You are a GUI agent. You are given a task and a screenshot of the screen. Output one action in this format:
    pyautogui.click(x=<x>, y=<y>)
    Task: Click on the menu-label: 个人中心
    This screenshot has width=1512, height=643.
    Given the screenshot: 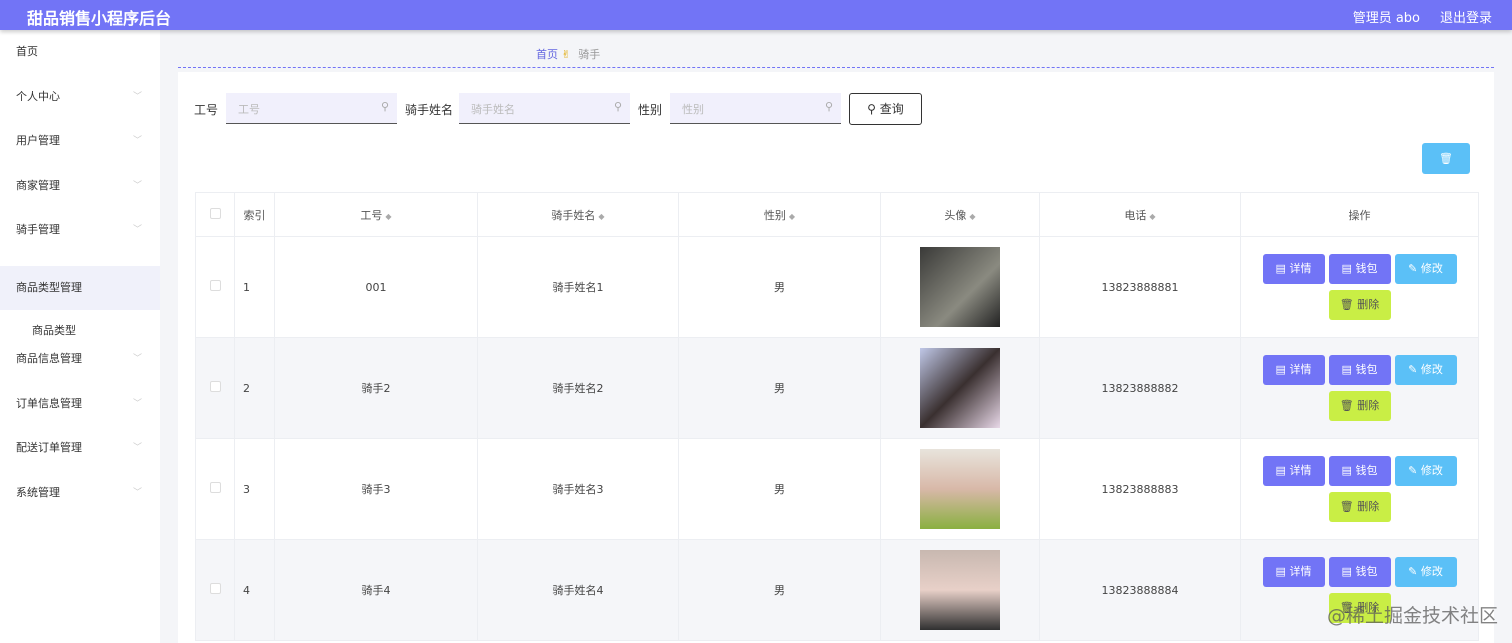 What is the action you would take?
    pyautogui.click(x=38, y=96)
    